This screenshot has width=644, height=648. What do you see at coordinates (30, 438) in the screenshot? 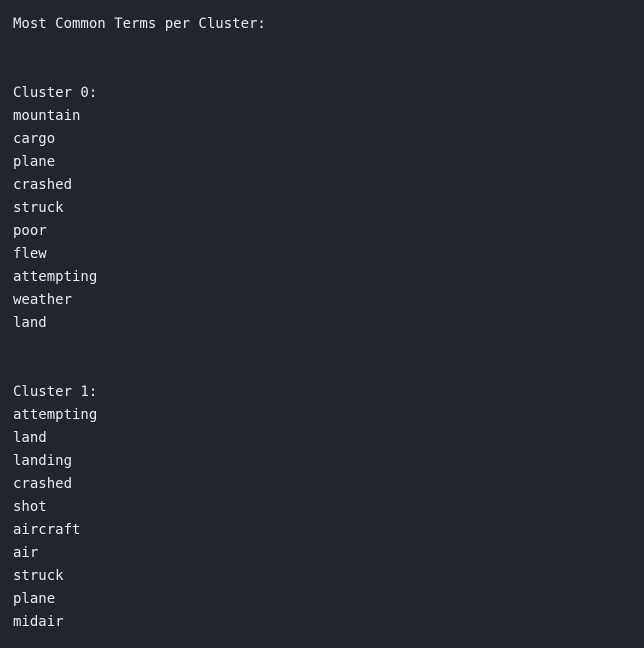
I see `cluster-1-term: land` at bounding box center [30, 438].